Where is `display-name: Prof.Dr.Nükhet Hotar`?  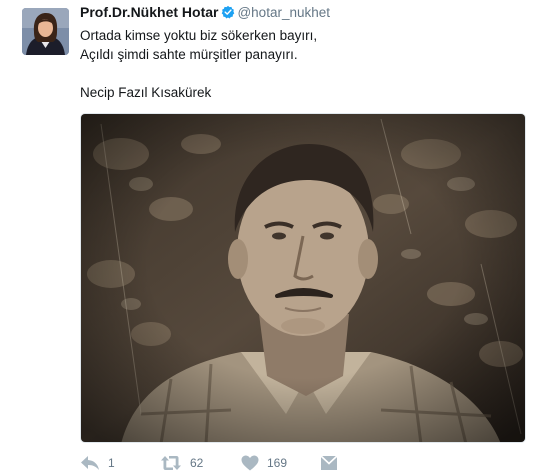 display-name: Prof.Dr.Nükhet Hotar is located at coordinates (149, 12).